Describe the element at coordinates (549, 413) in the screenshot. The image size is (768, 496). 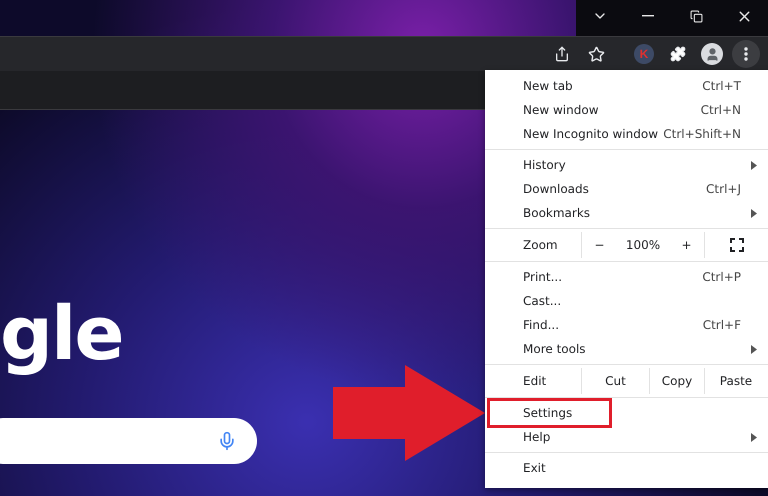
I see `menu-item: Settings` at that location.